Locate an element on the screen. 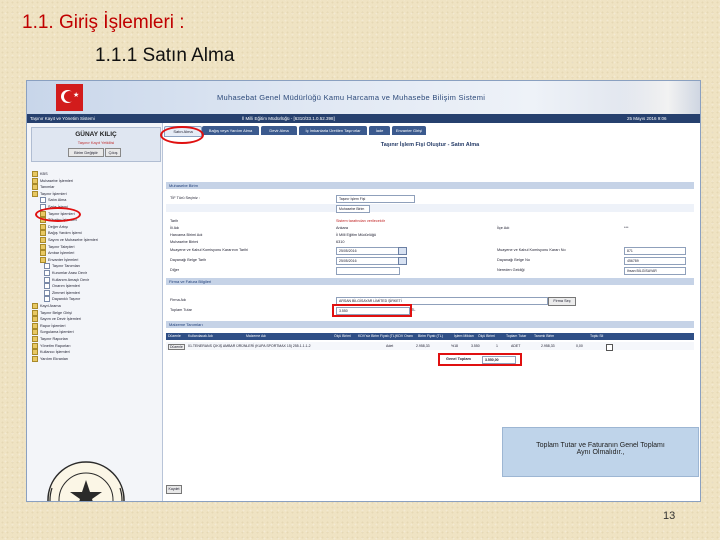 The height and width of the screenshot is (540, 720). row-measure: ADET is located at coordinates (516, 346).